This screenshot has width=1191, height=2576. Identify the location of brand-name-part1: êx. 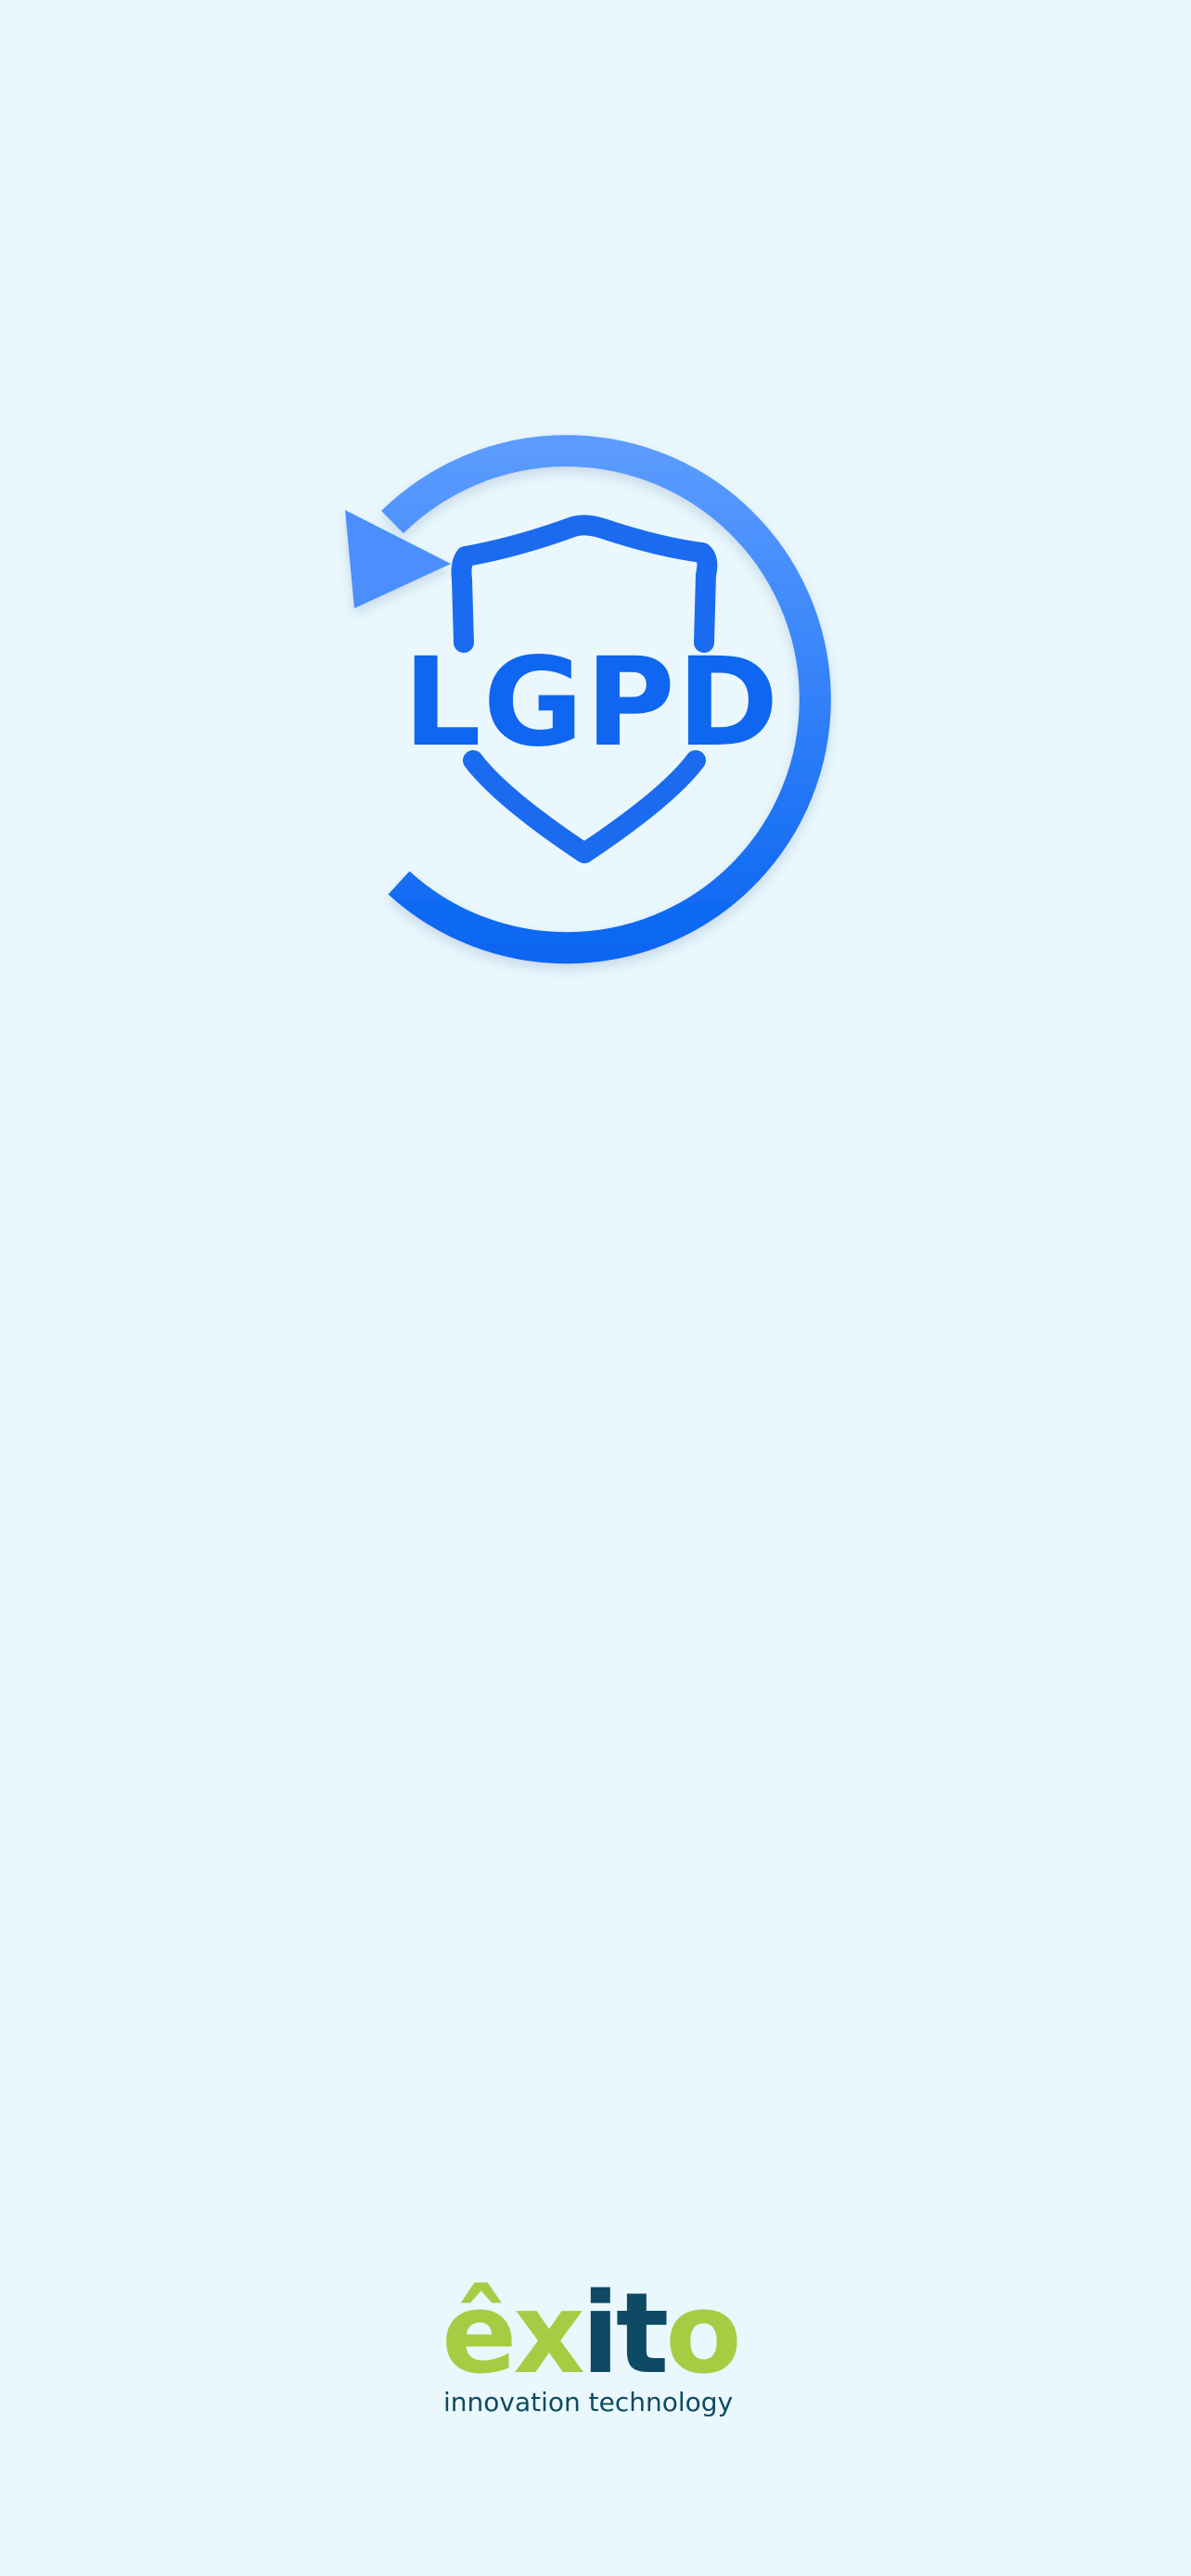
(512, 2334).